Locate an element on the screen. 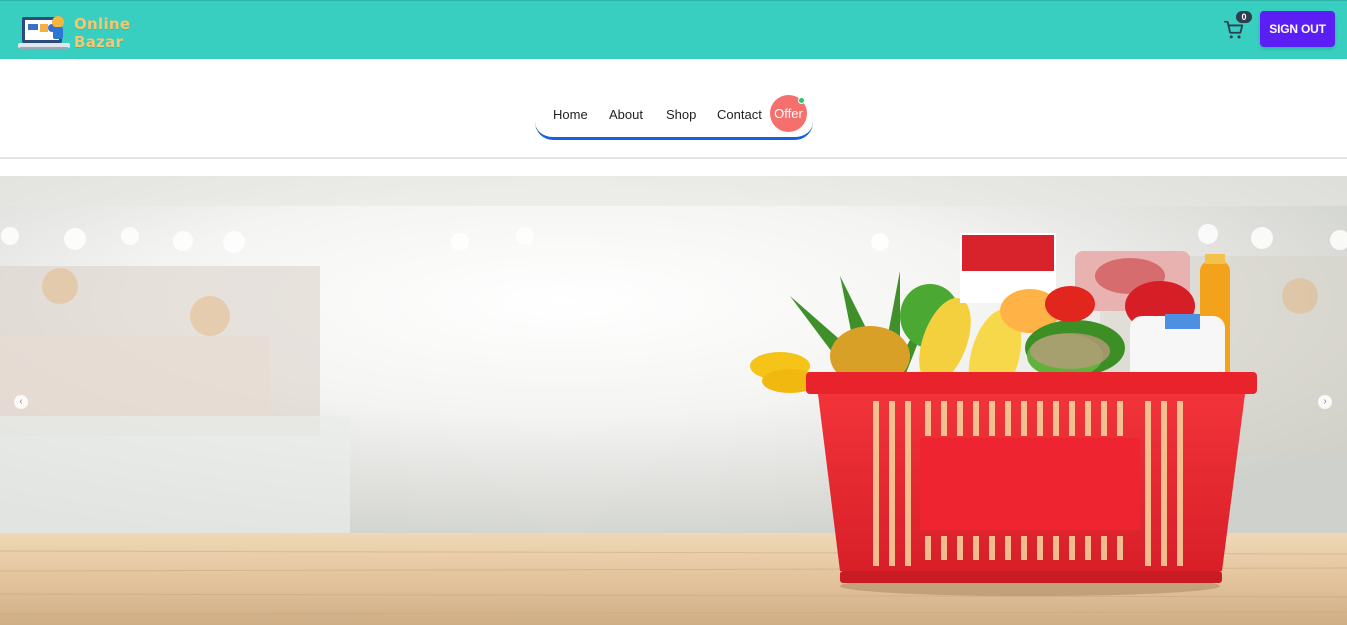 The height and width of the screenshot is (625, 1347). brand-name: Online Bazar is located at coordinates (102, 33).